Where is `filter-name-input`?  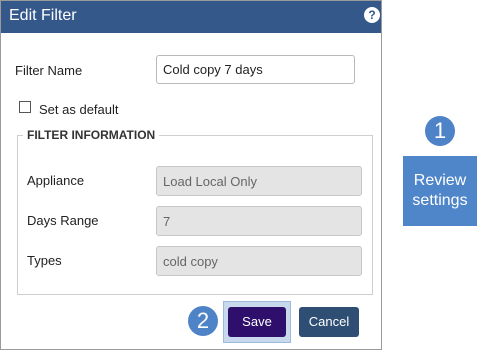 filter-name-input is located at coordinates (255, 69).